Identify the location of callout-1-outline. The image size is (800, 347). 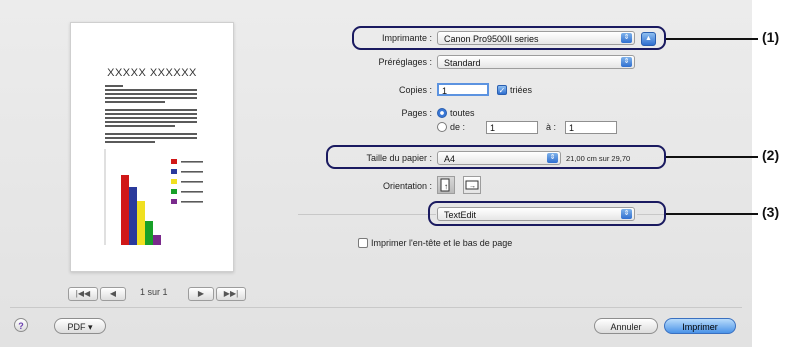
(509, 38).